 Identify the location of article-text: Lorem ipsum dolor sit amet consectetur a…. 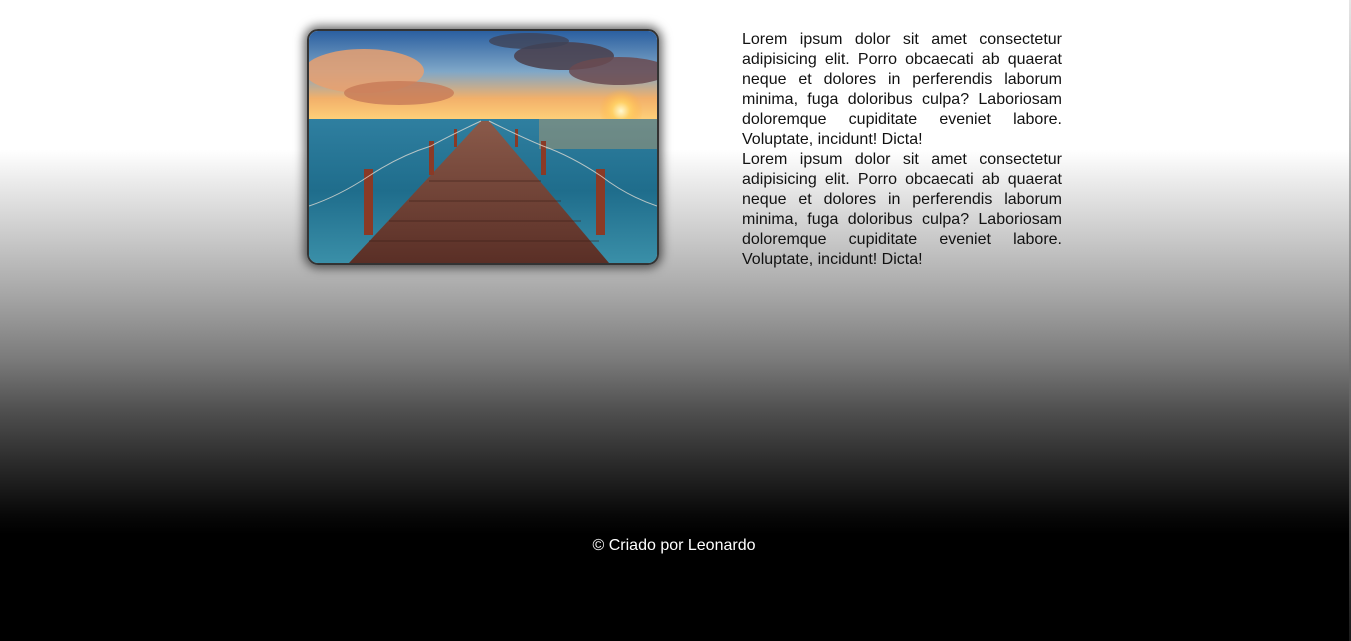
(902, 150).